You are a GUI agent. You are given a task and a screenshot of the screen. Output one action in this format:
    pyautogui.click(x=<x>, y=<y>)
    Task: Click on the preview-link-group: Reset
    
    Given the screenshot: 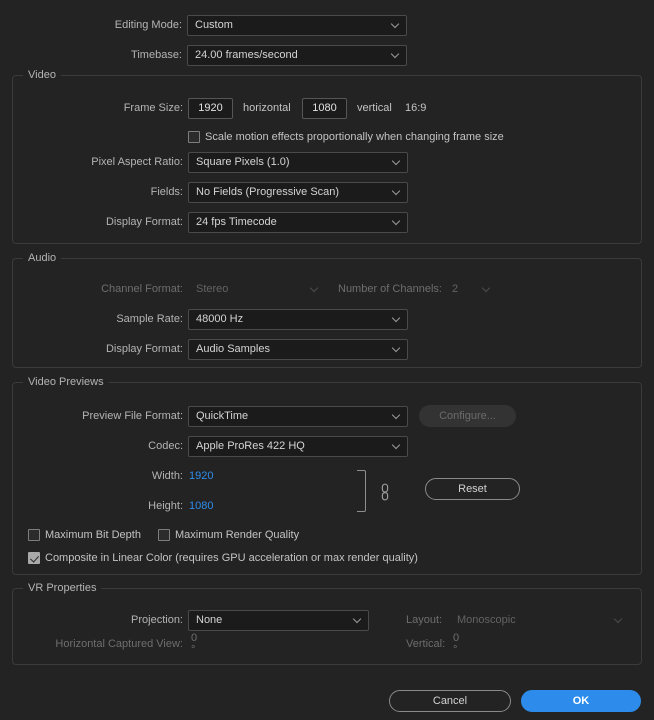 What is the action you would take?
    pyautogui.click(x=497, y=494)
    